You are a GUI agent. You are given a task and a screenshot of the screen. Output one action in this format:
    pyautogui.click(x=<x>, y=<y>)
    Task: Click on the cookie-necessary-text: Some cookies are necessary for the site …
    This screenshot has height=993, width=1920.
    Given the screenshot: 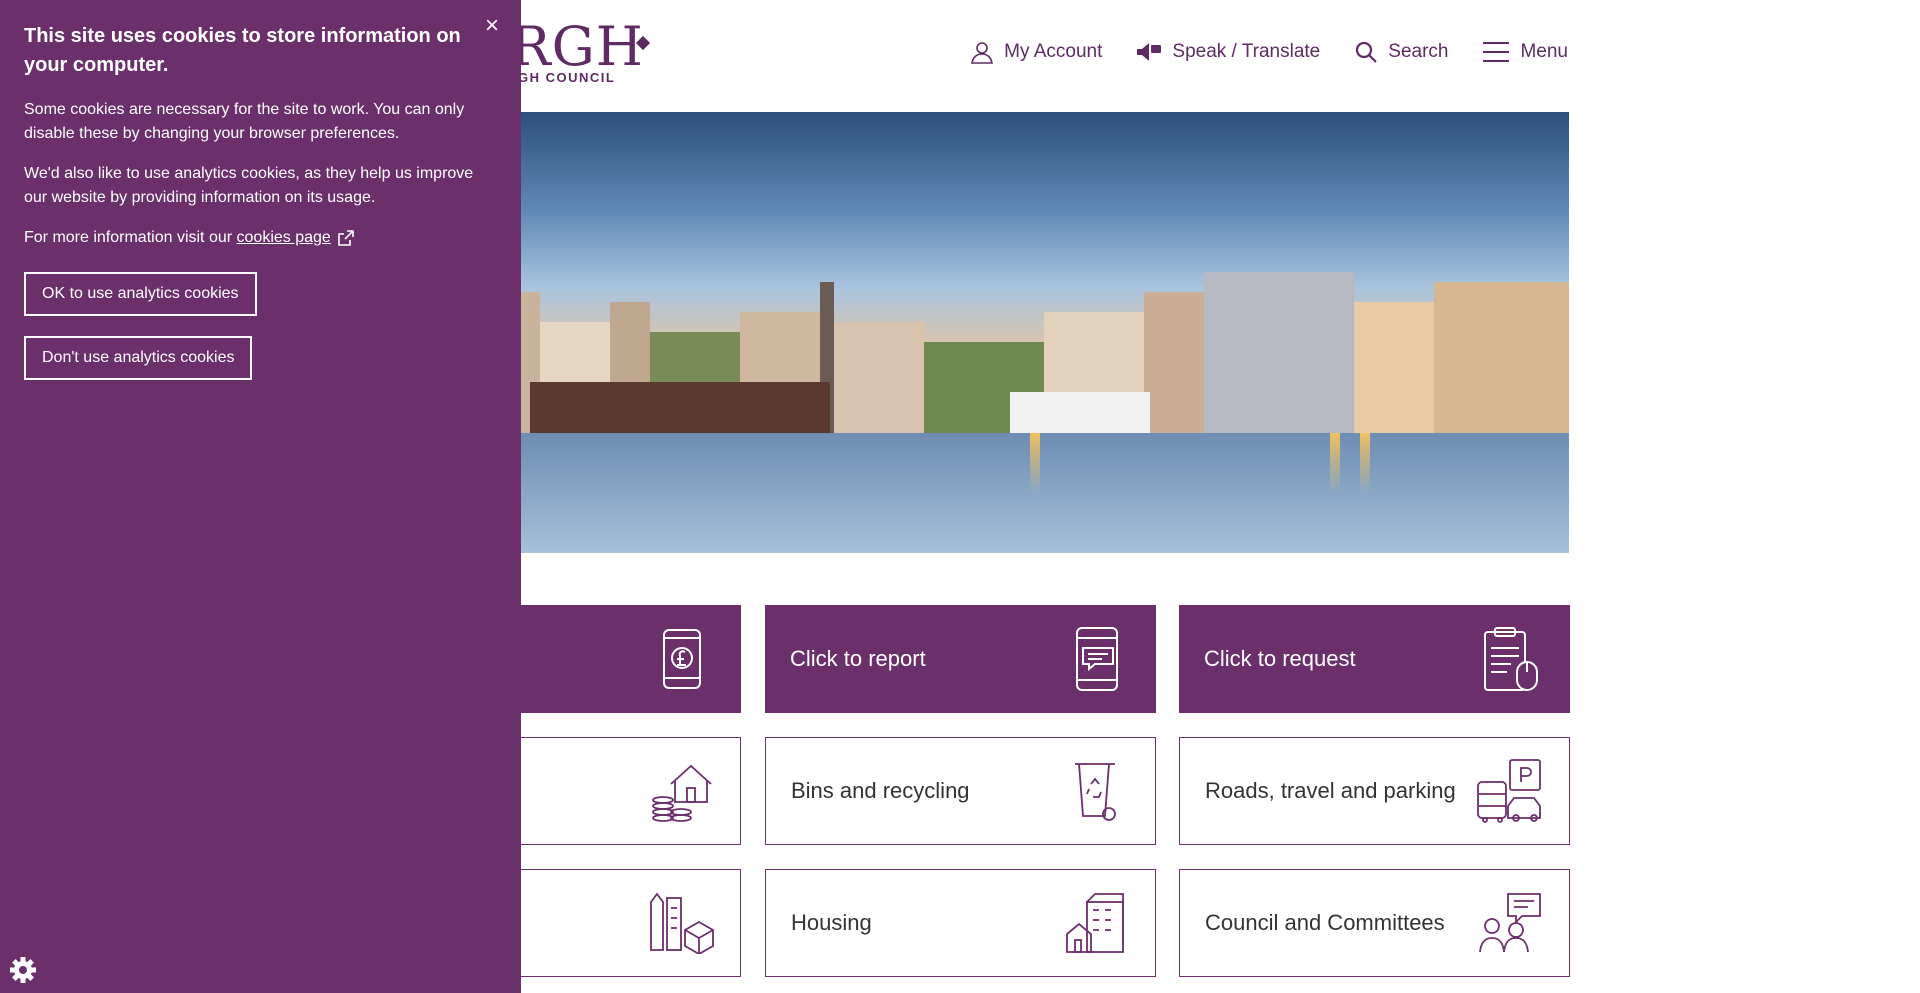 What is the action you would take?
    pyautogui.click(x=244, y=121)
    